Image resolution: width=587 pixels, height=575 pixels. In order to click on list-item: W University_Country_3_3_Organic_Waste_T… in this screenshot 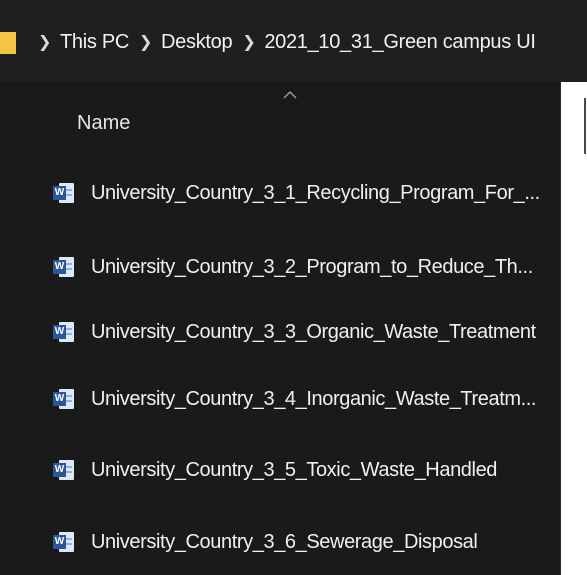, I will do `click(300, 332)`.